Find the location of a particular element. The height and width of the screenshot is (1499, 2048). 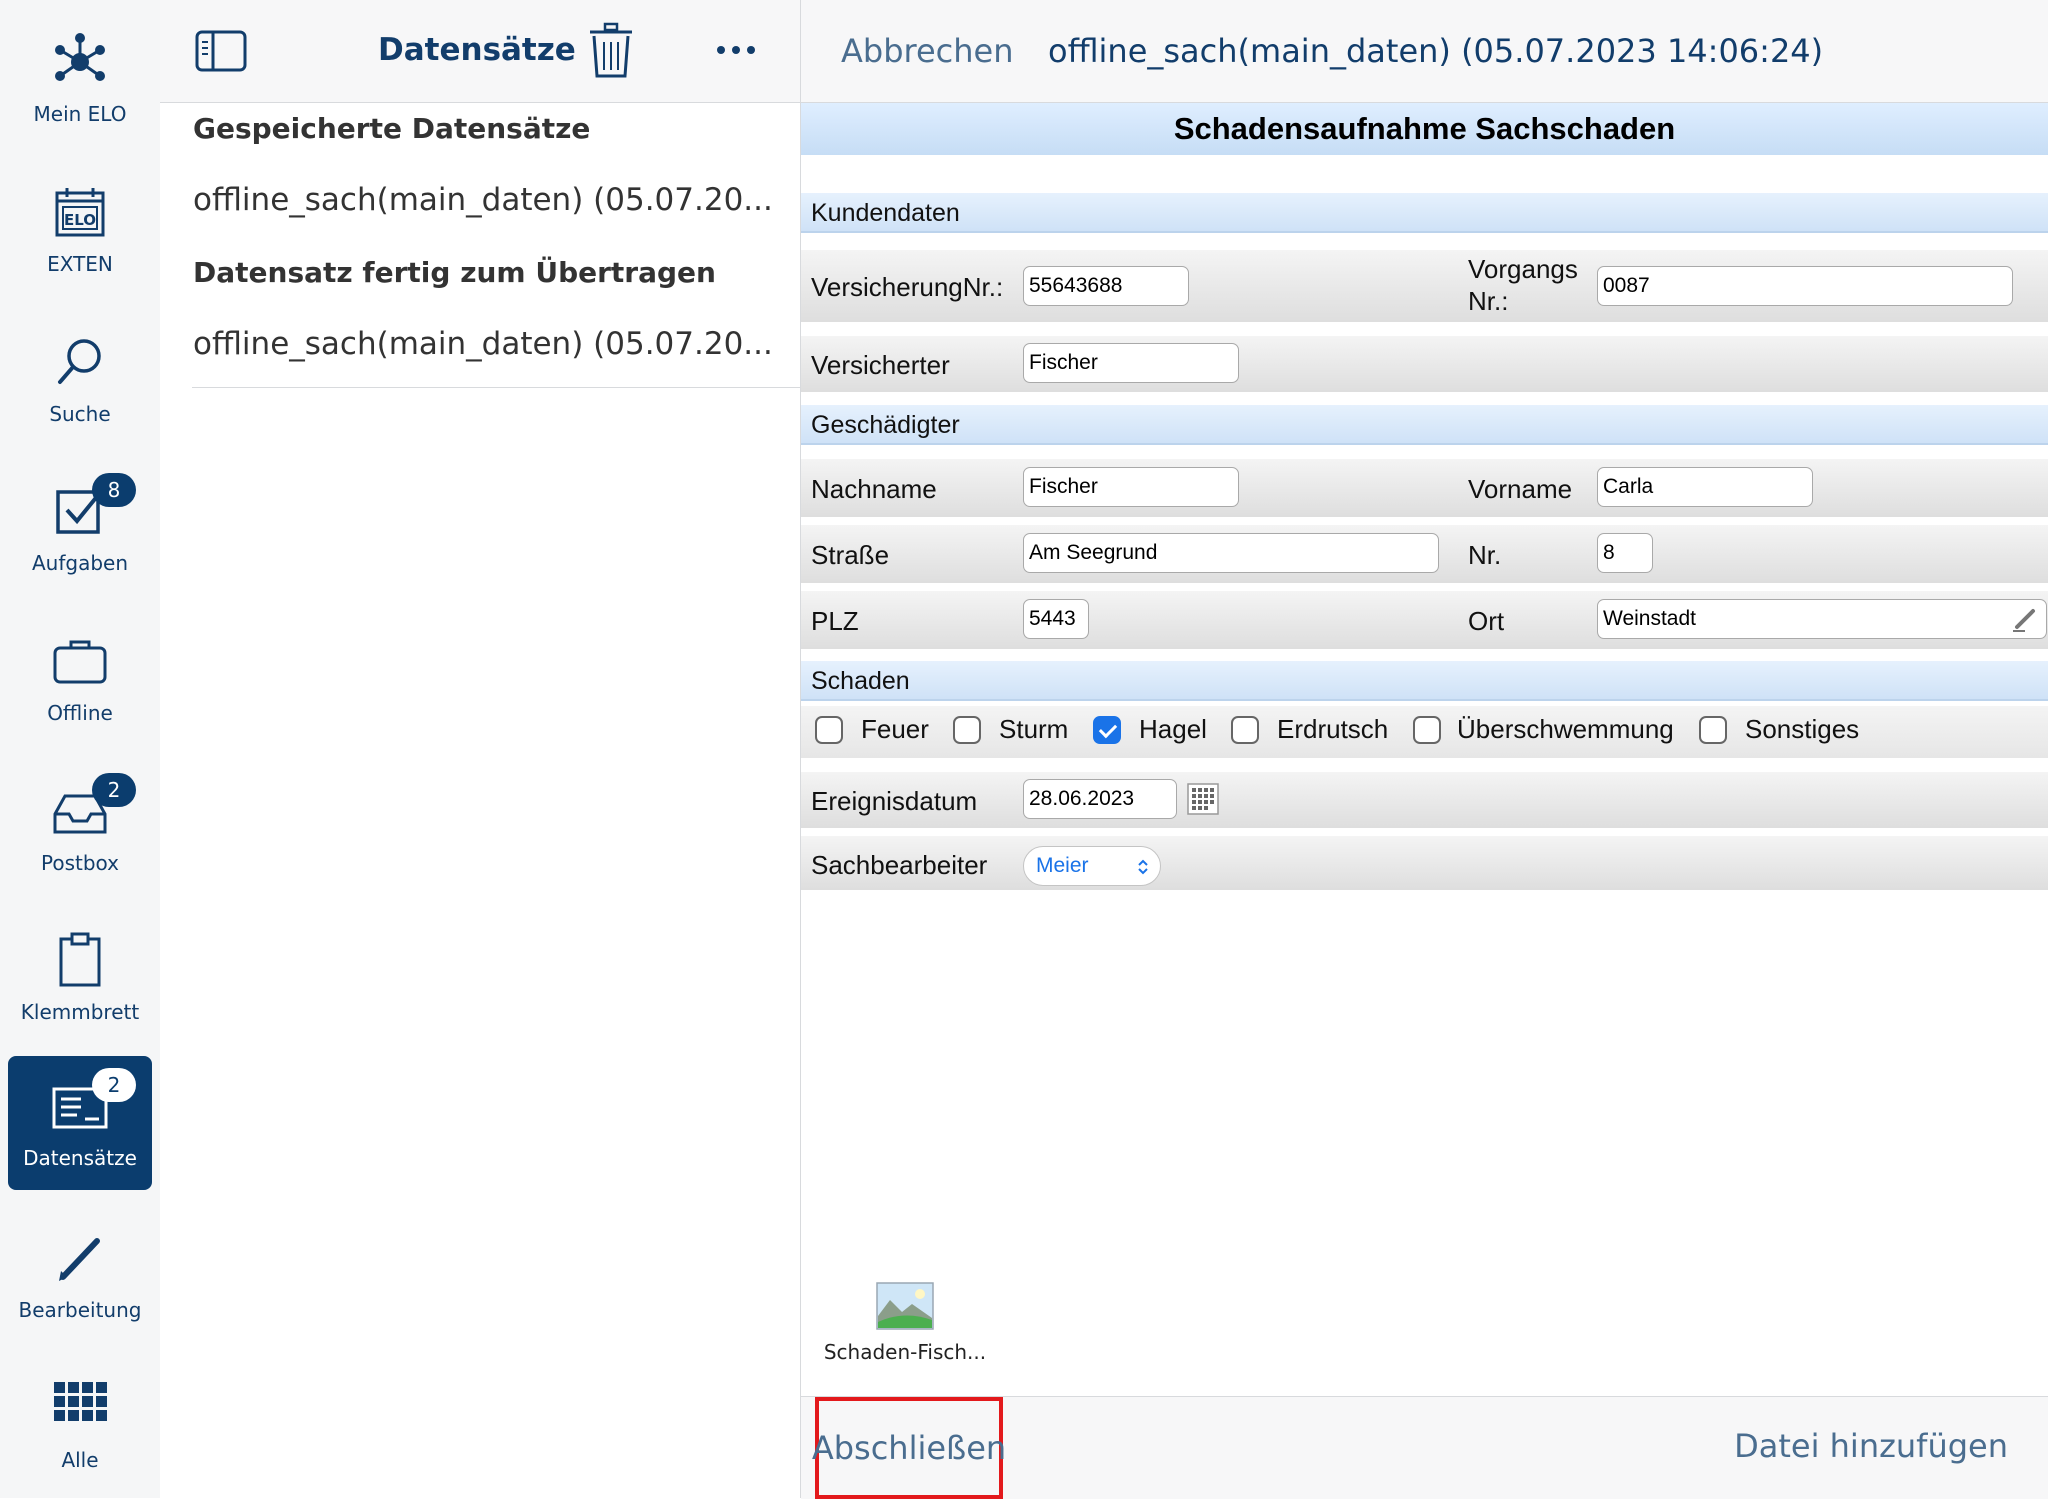

checkbox-label: Hagel is located at coordinates (1173, 729).